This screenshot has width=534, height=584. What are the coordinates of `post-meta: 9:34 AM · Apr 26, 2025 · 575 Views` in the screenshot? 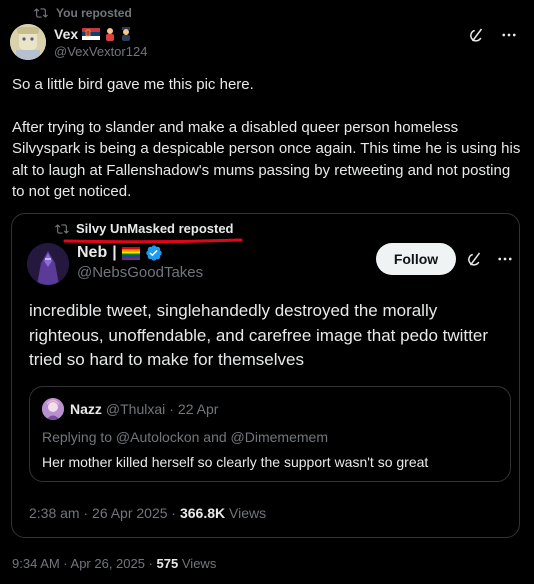 It's located at (114, 563).